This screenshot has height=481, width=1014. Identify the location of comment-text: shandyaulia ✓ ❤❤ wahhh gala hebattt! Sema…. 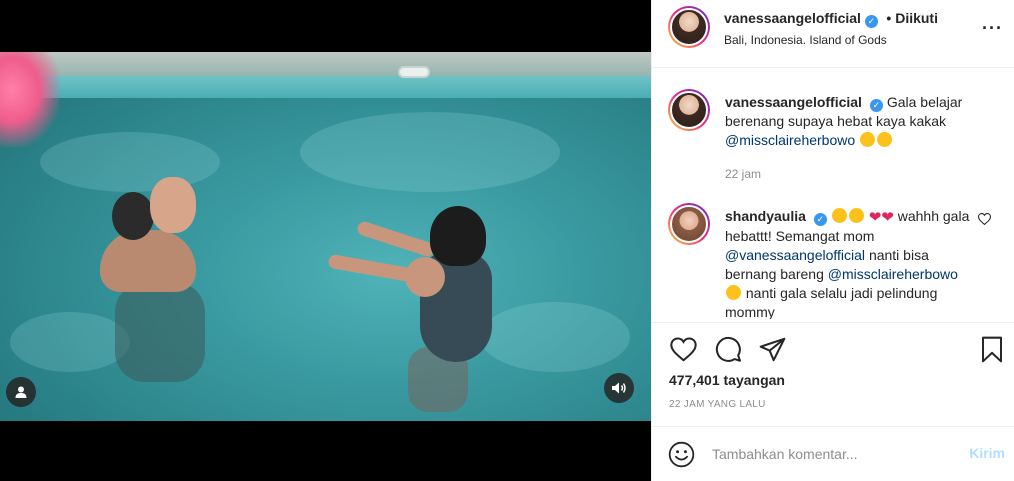
(847, 263).